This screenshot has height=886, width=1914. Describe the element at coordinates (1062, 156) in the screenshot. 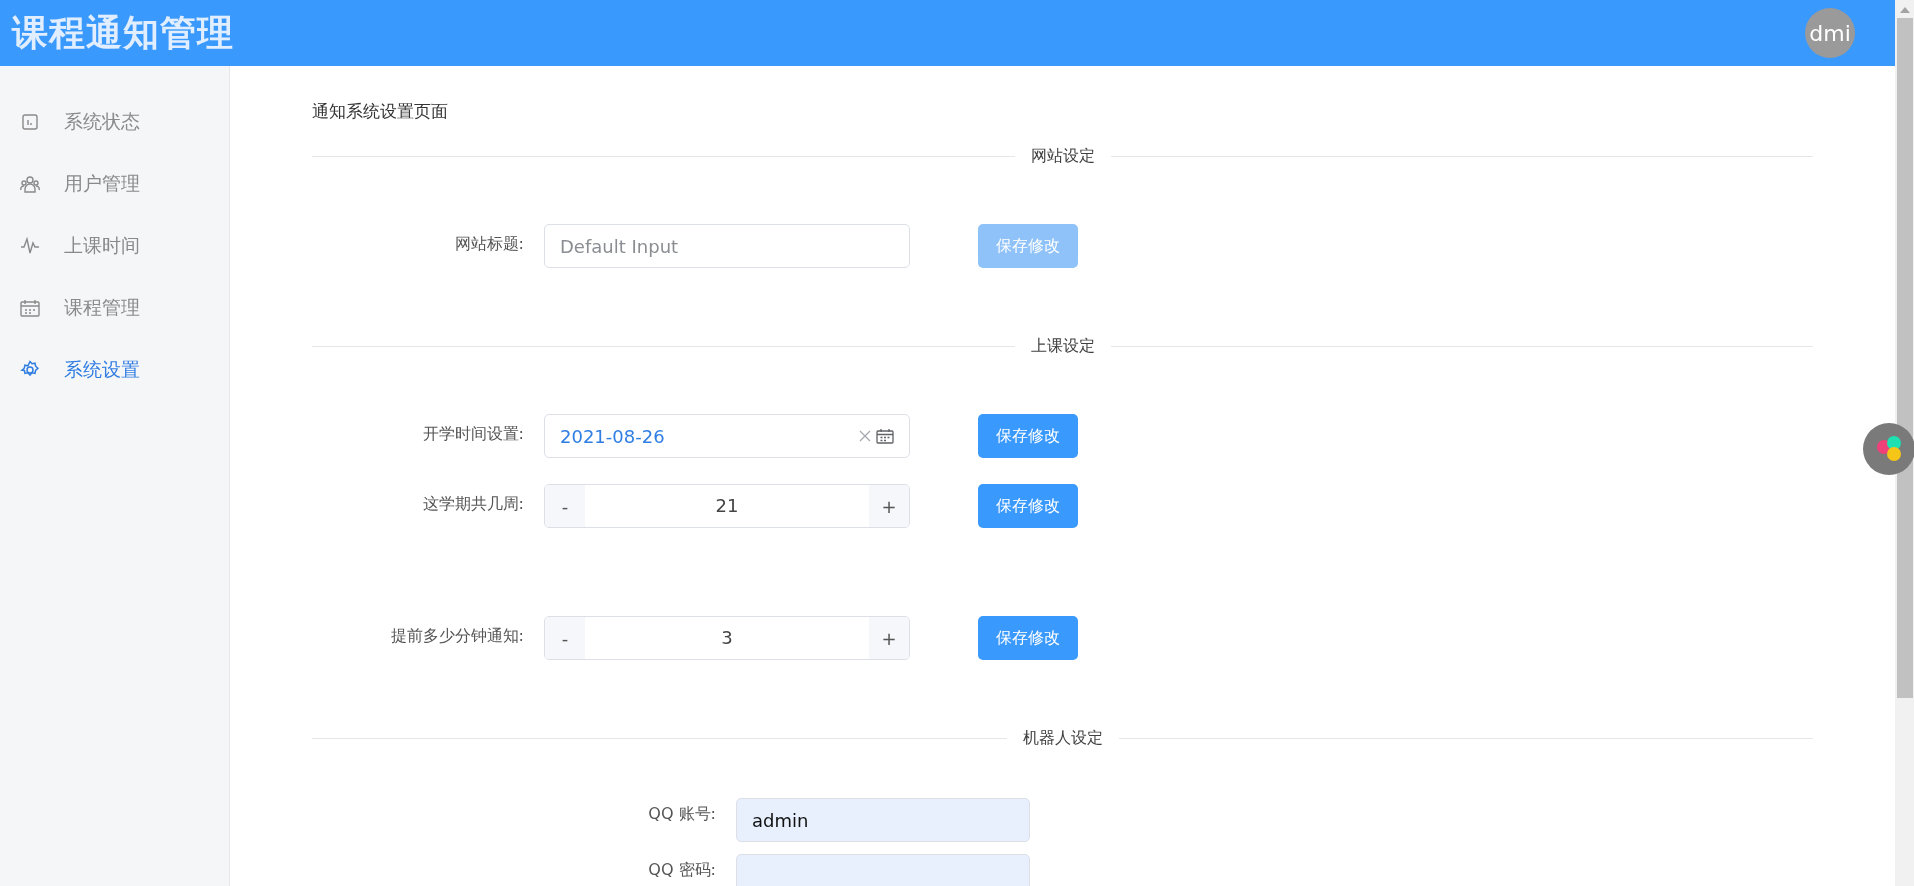

I see `section-title: 网站设定` at that location.